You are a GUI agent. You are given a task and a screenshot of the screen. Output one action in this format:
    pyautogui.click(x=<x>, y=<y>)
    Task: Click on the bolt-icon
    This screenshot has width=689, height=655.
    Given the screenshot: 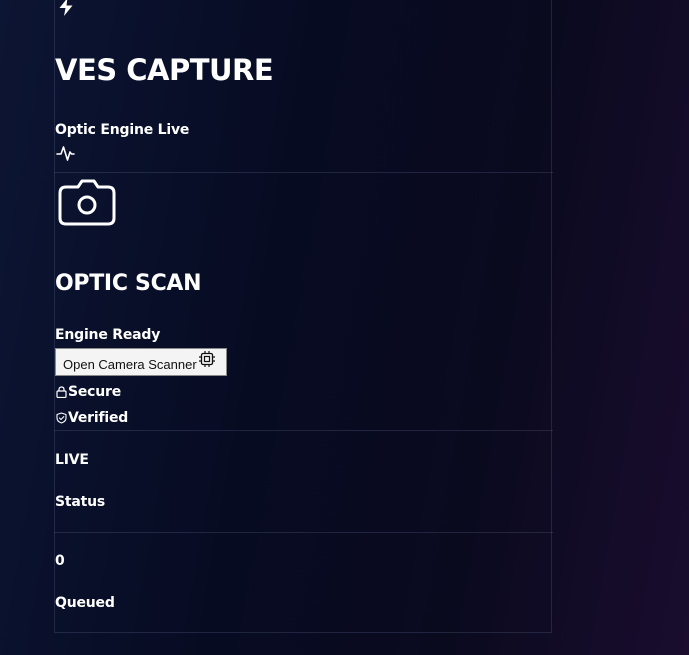 What is the action you would take?
    pyautogui.click(x=66, y=8)
    